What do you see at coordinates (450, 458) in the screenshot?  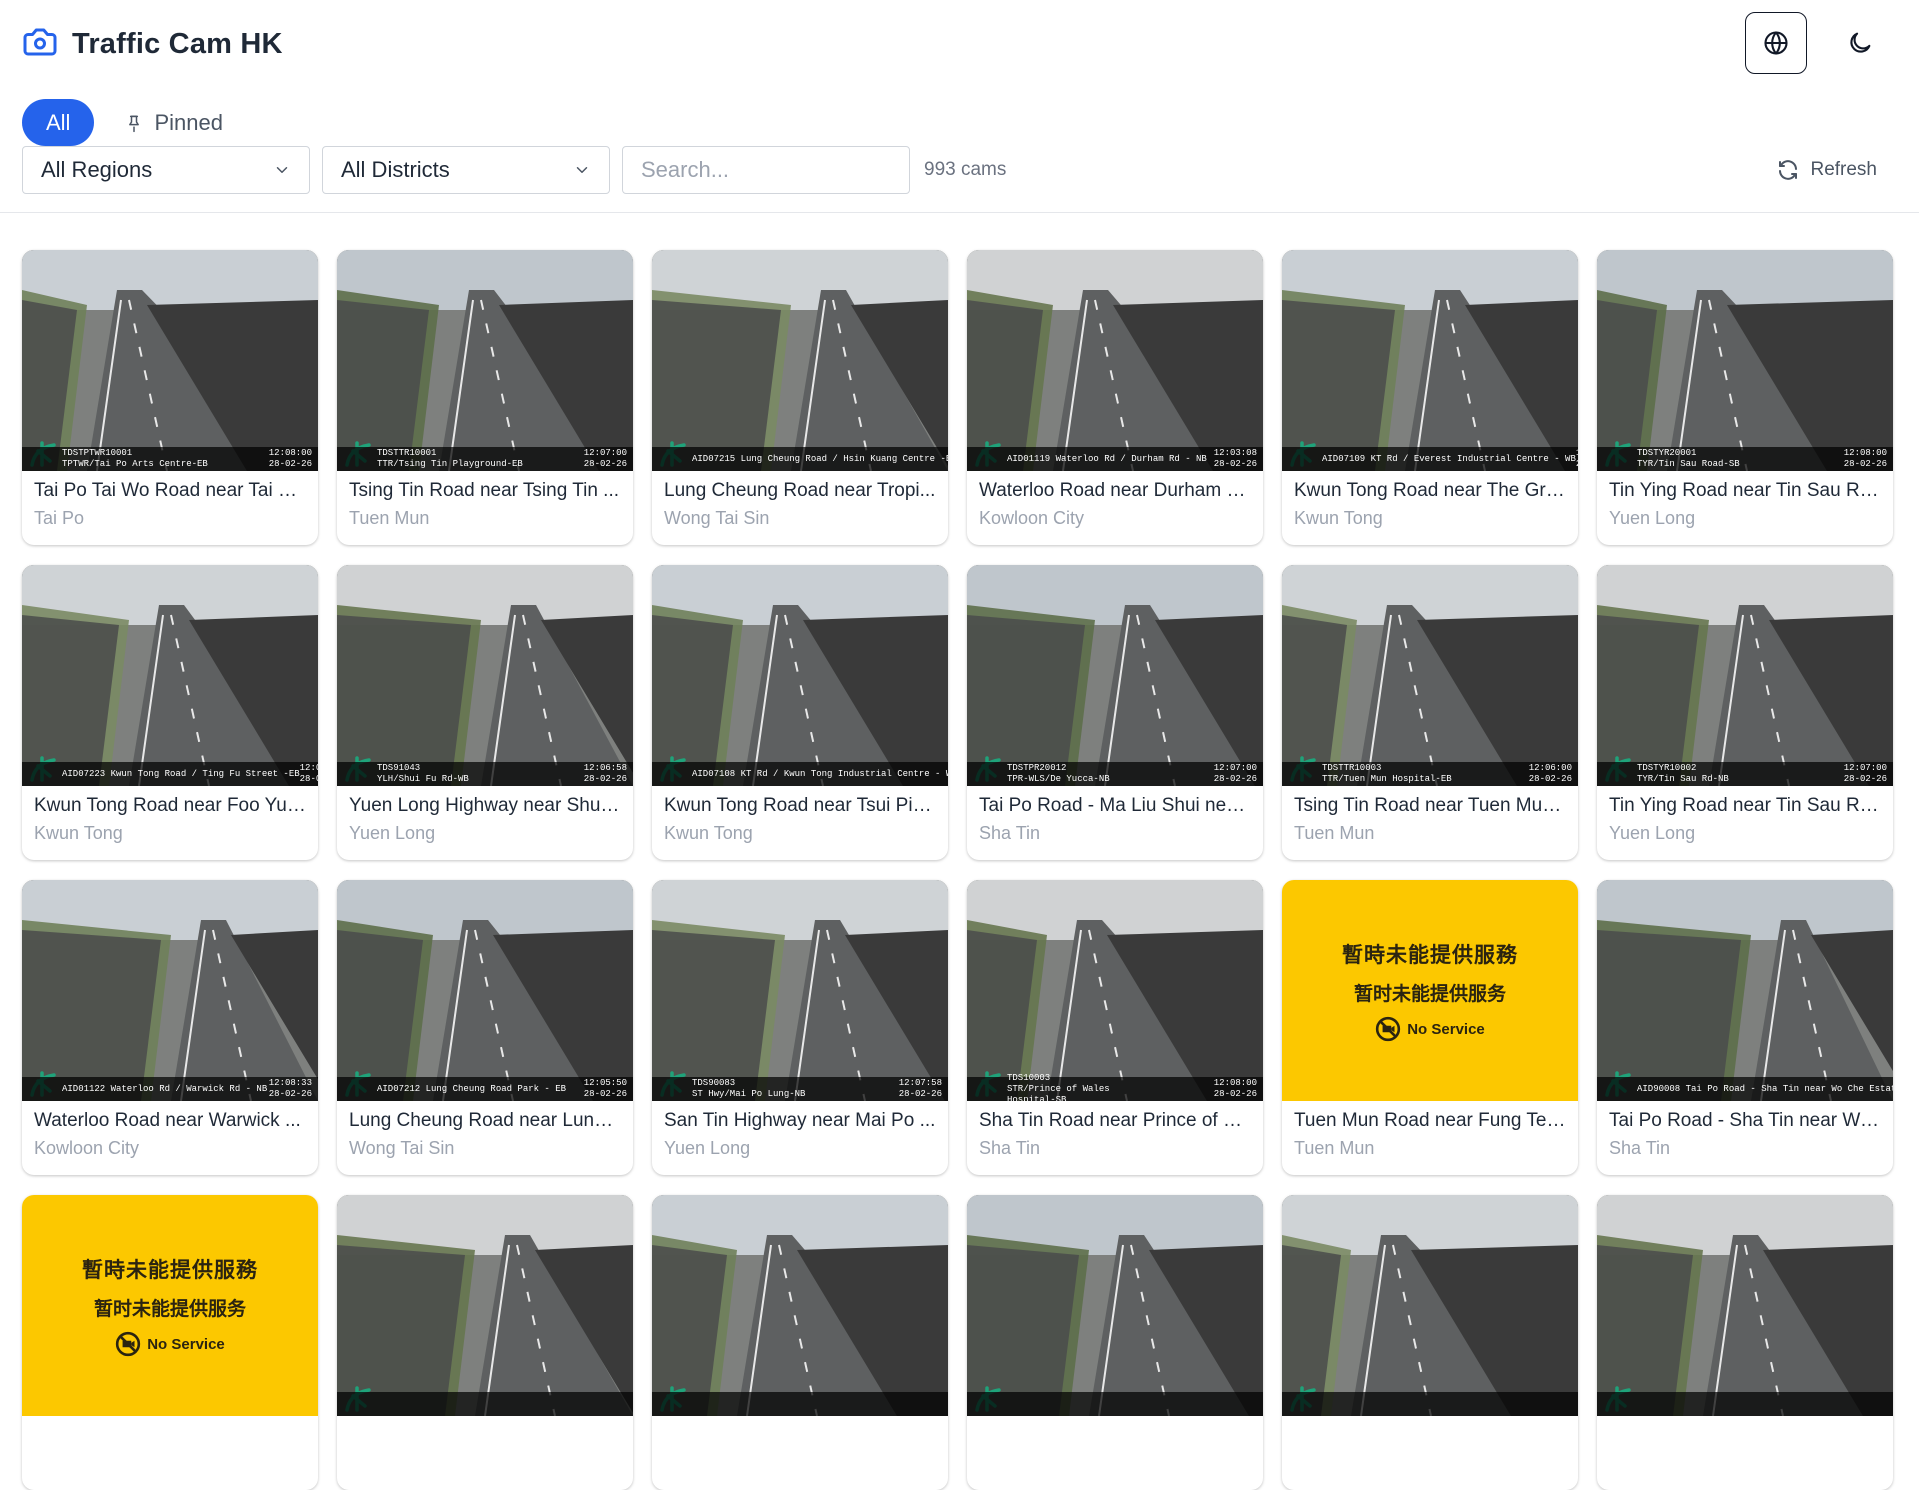 I see `camera-code: TDSTTR10001 TTR/Tsing Tin Playground-EB` at bounding box center [450, 458].